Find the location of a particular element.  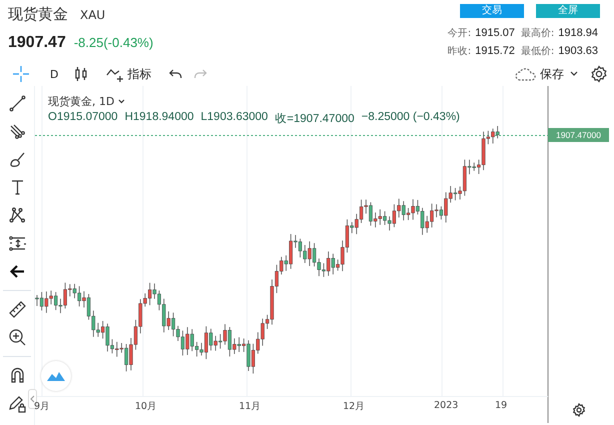

symbol-code: XAU is located at coordinates (93, 15).